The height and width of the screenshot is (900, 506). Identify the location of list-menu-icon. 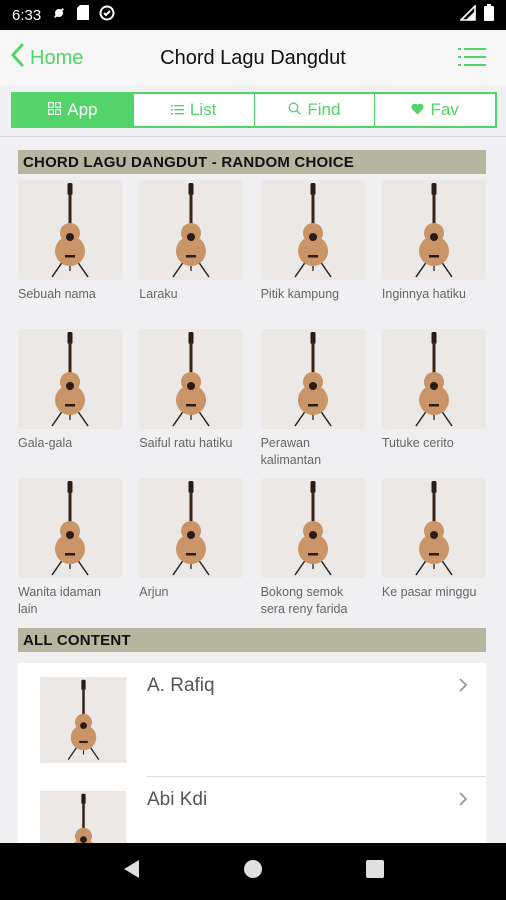
(472, 59).